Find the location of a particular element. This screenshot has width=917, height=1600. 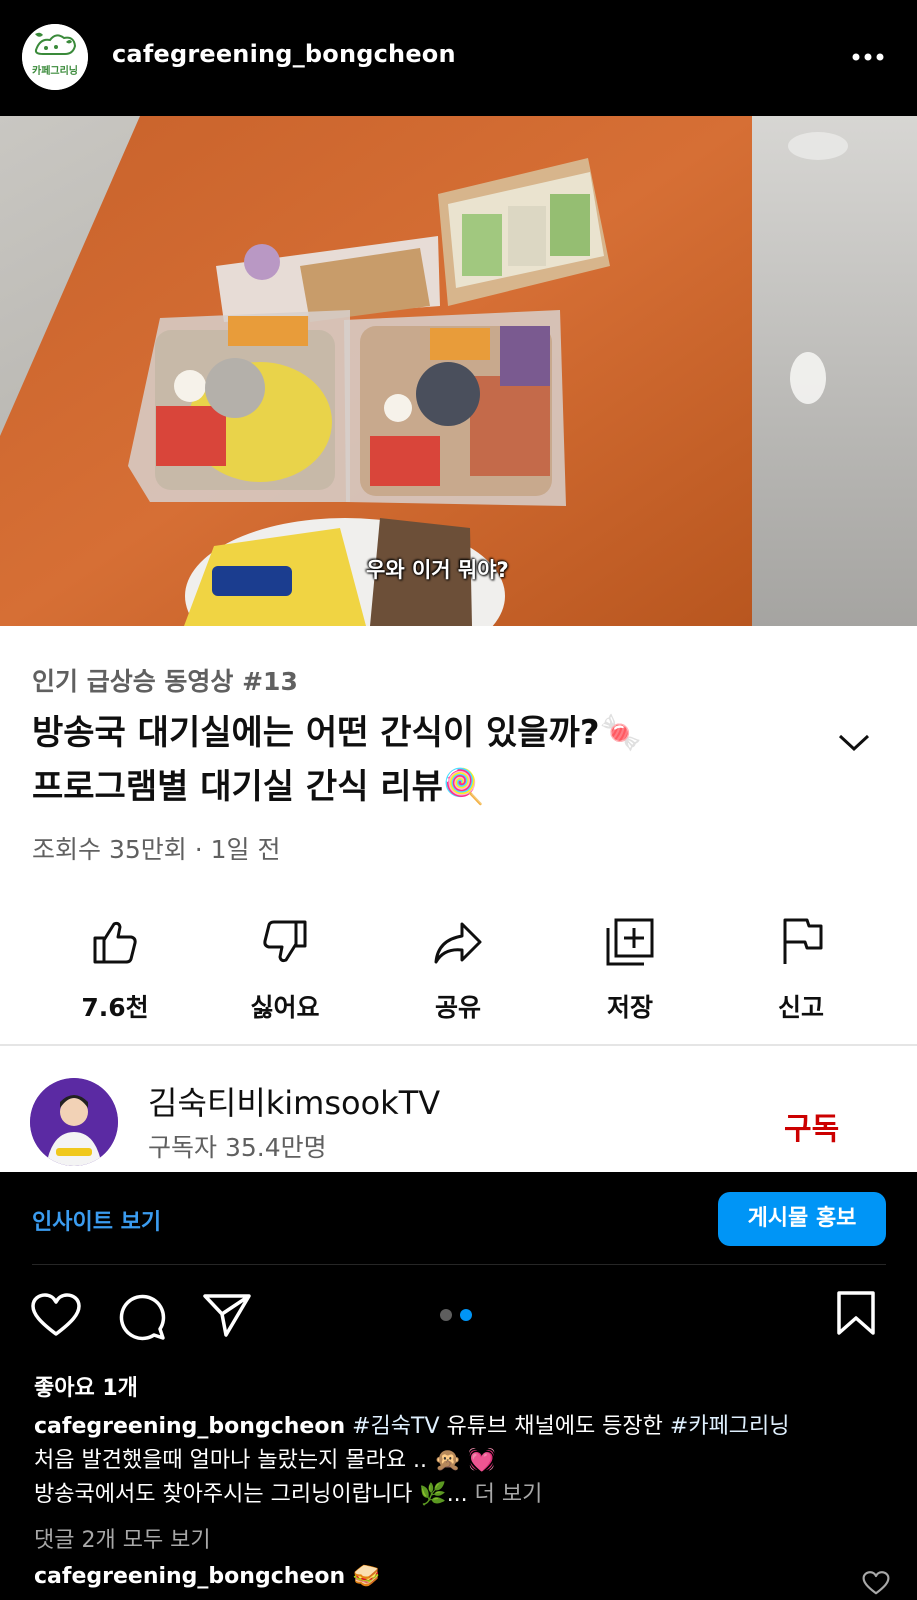

report-label: 신고 is located at coordinates (800, 1007).